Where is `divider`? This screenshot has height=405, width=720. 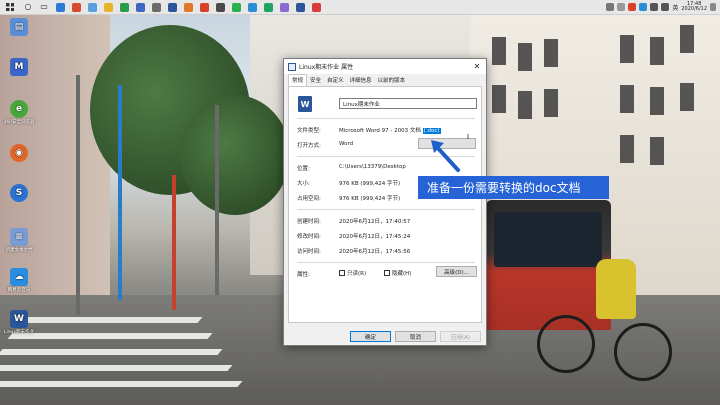 divider is located at coordinates (386, 262).